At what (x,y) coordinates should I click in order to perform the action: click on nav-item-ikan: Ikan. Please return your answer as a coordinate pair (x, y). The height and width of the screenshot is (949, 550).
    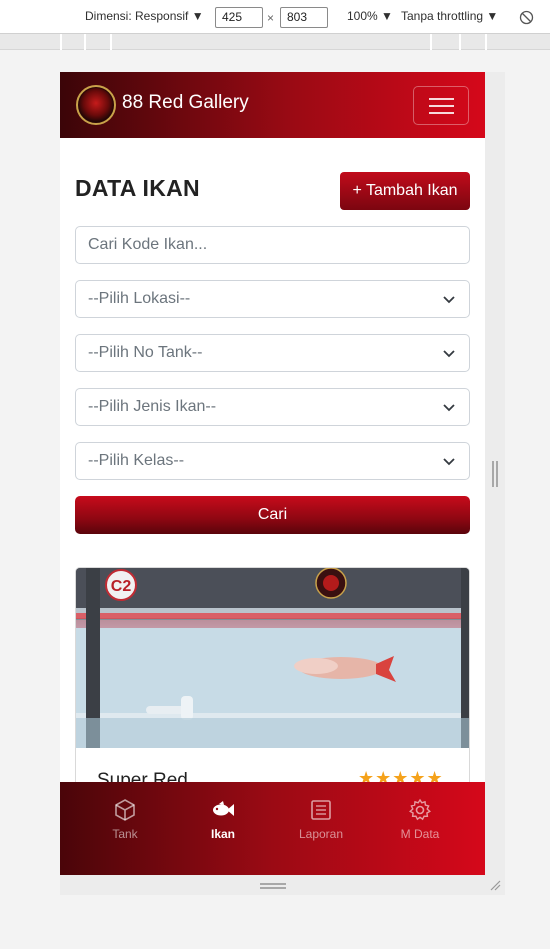
    Looking at the image, I should click on (223, 828).